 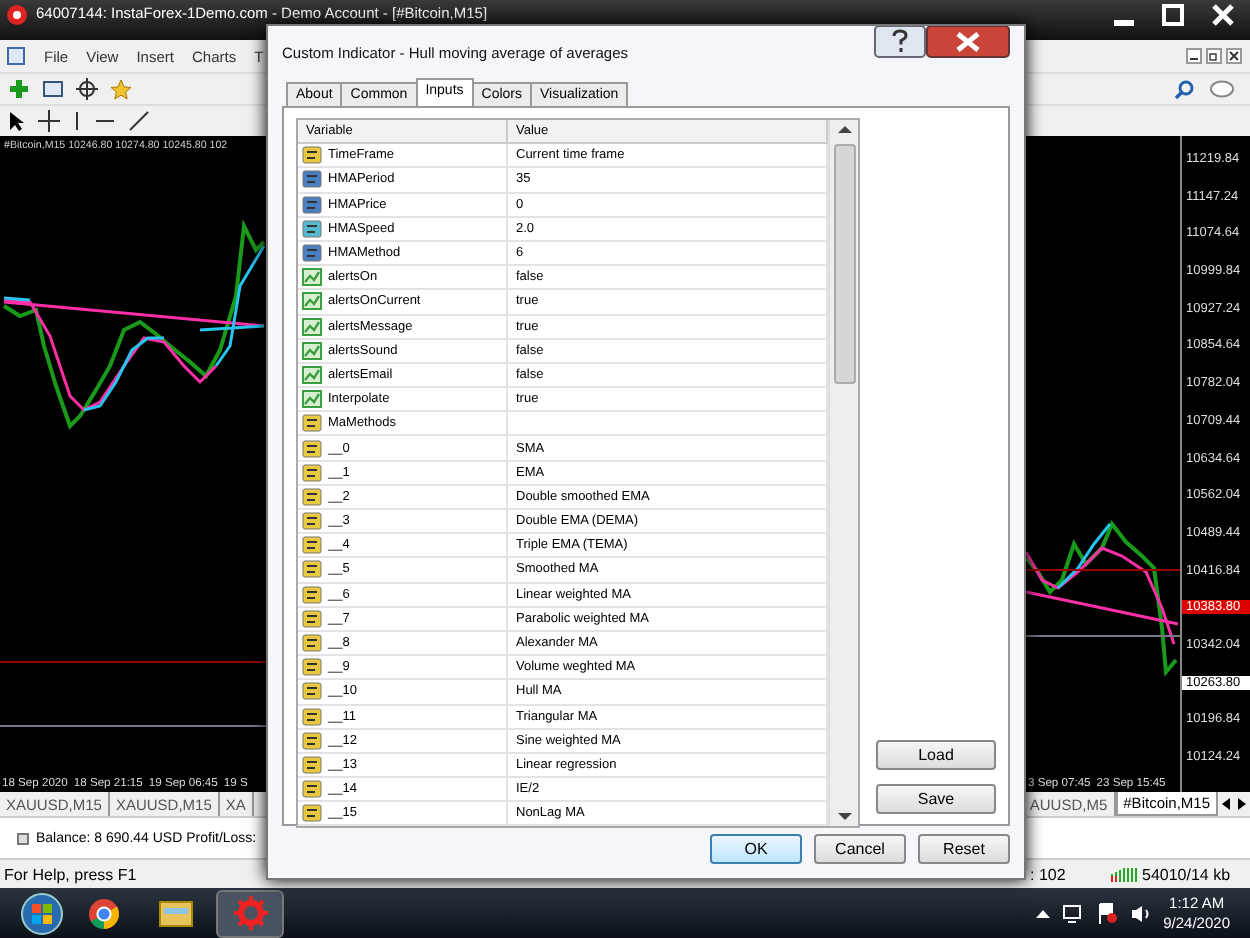 What do you see at coordinates (42, 913) in the screenshot?
I see `start-orb-icon` at bounding box center [42, 913].